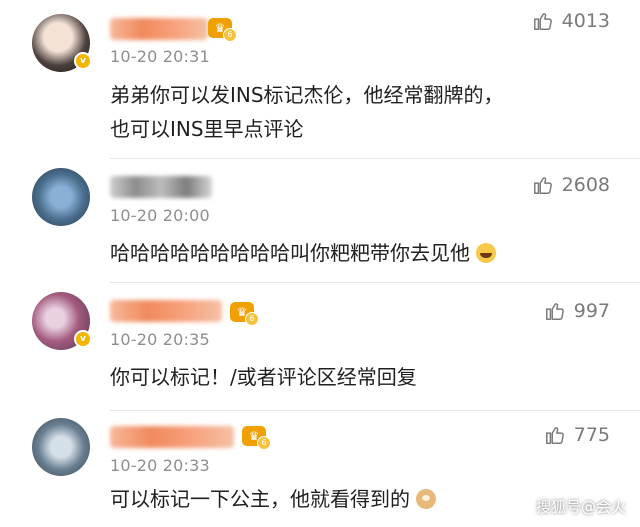 This screenshot has width=640, height=527. Describe the element at coordinates (580, 507) in the screenshot. I see `watermark: 搜狐号@会火` at that location.